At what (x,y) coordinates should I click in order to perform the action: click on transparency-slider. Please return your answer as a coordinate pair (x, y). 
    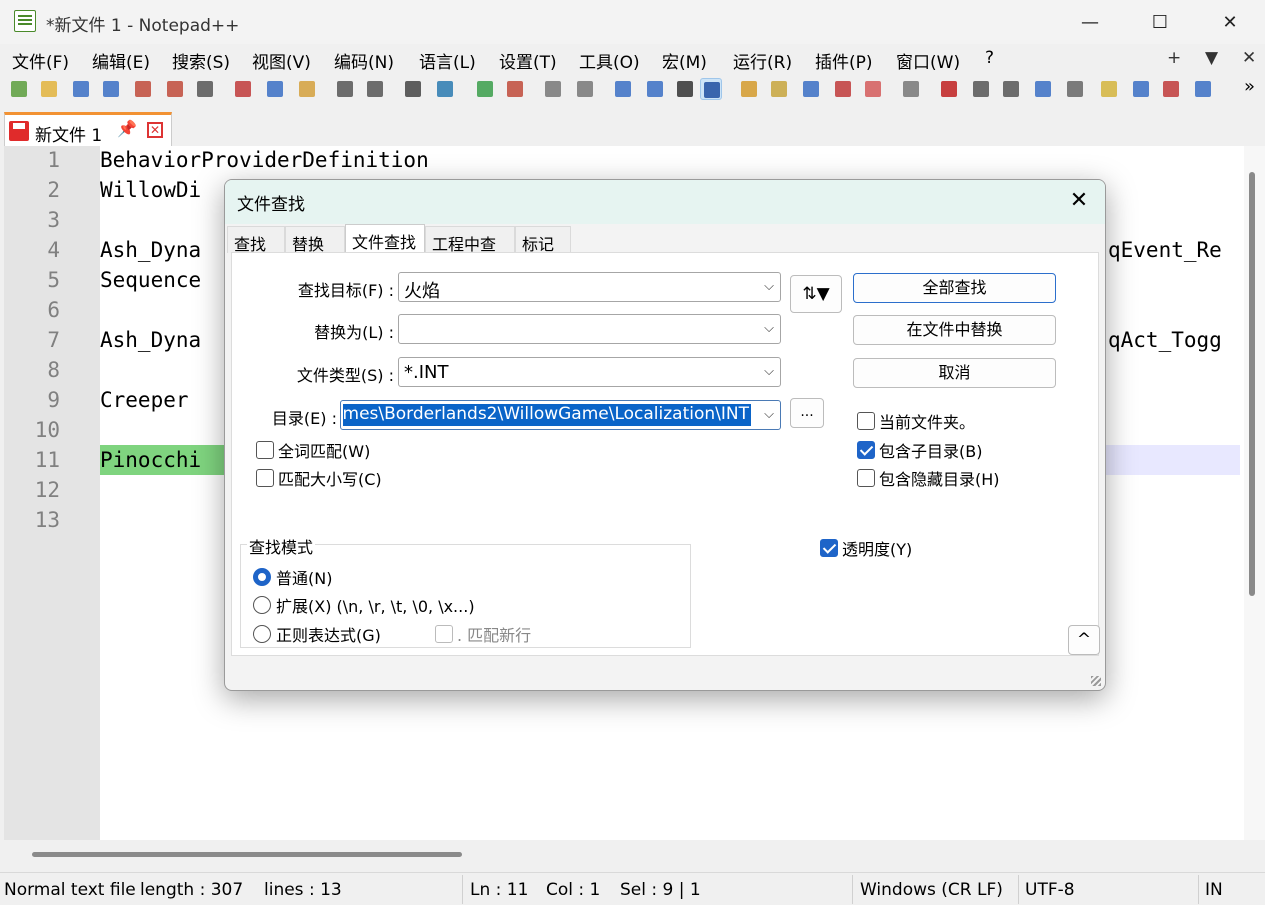
    Looking at the image, I should click on (940, 630).